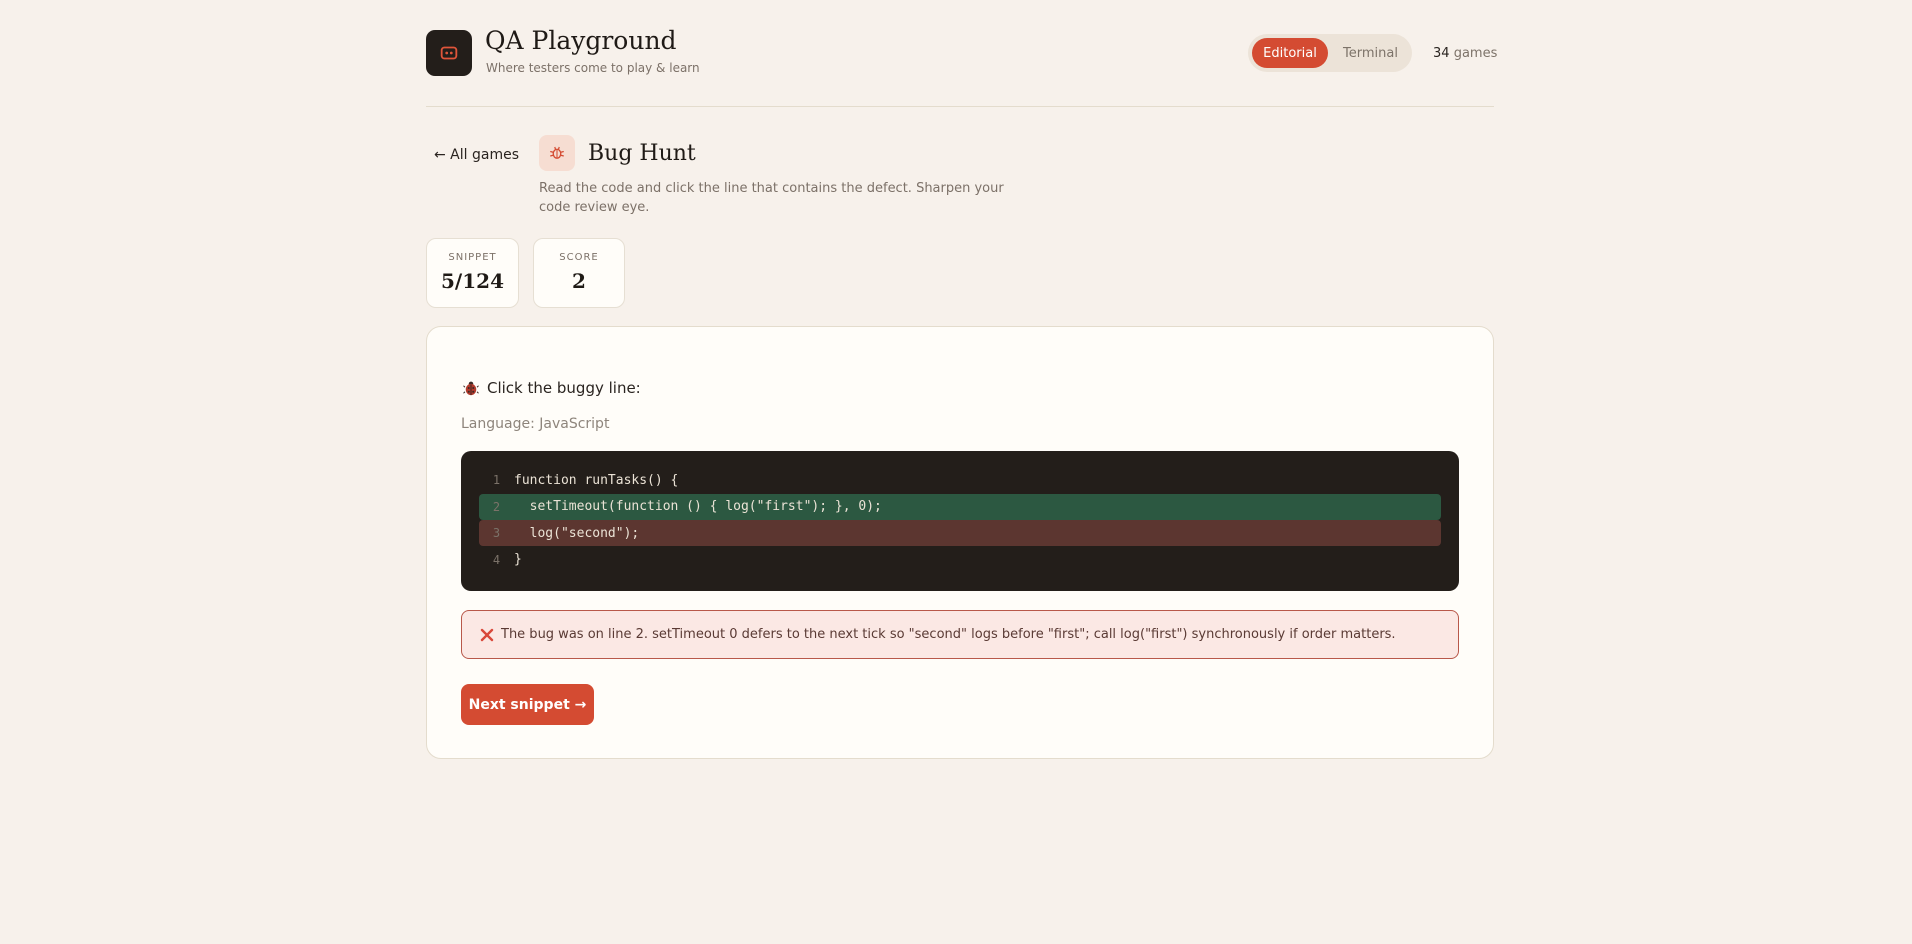  Describe the element at coordinates (577, 533) in the screenshot. I see `line-text: log("second");` at that location.